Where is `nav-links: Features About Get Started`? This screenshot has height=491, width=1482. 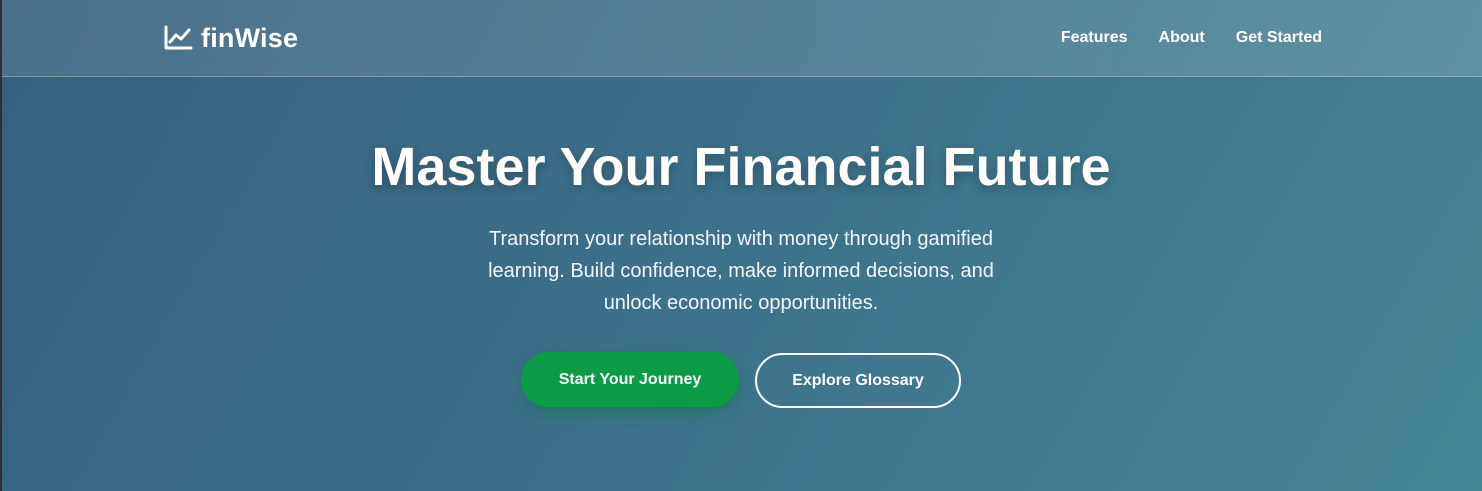
nav-links: Features About Get Started is located at coordinates (1191, 38).